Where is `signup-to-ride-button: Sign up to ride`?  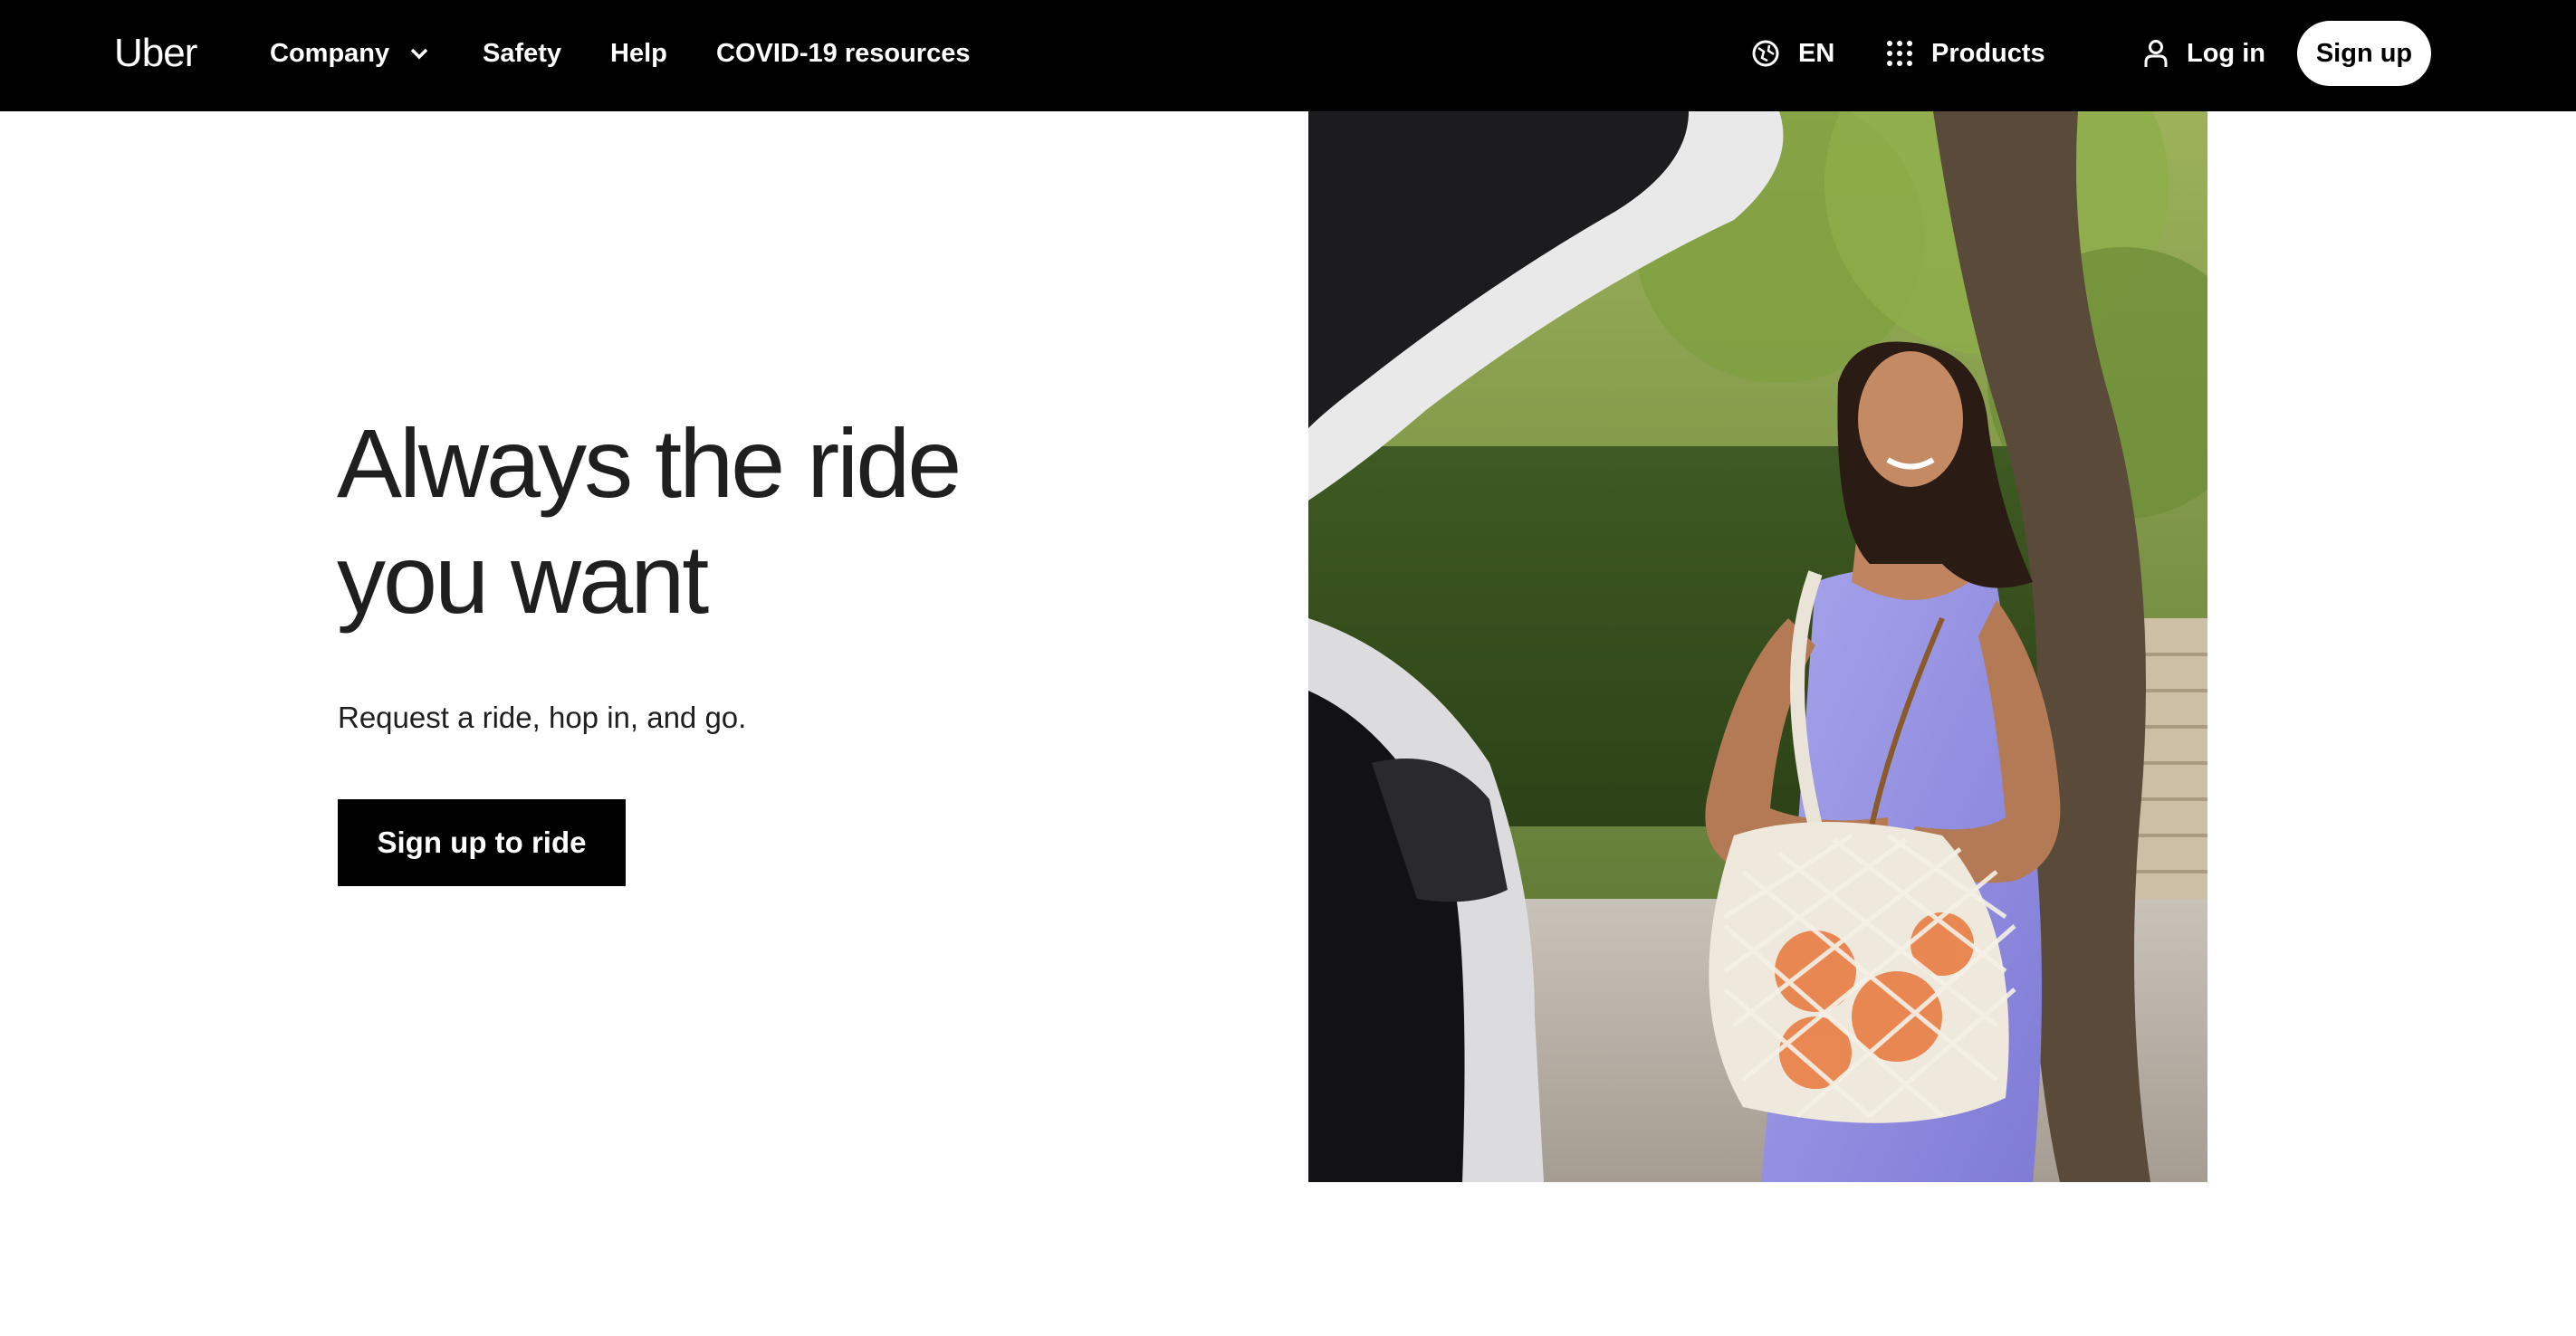 signup-to-ride-button: Sign up to ride is located at coordinates (482, 842).